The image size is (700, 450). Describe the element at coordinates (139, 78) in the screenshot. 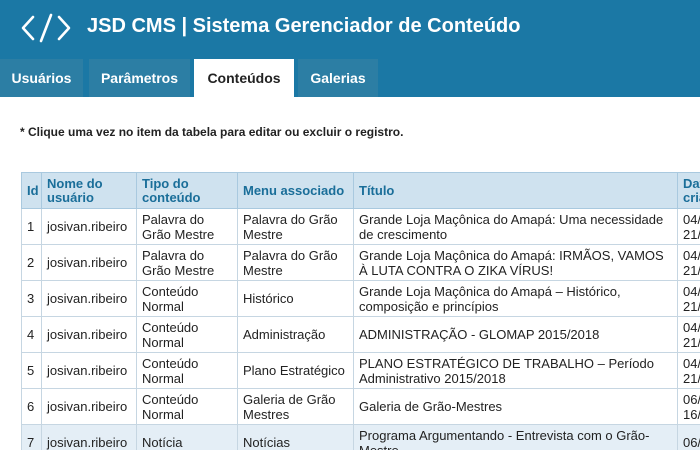

I see `tab-parametros: Parâmetros` at that location.